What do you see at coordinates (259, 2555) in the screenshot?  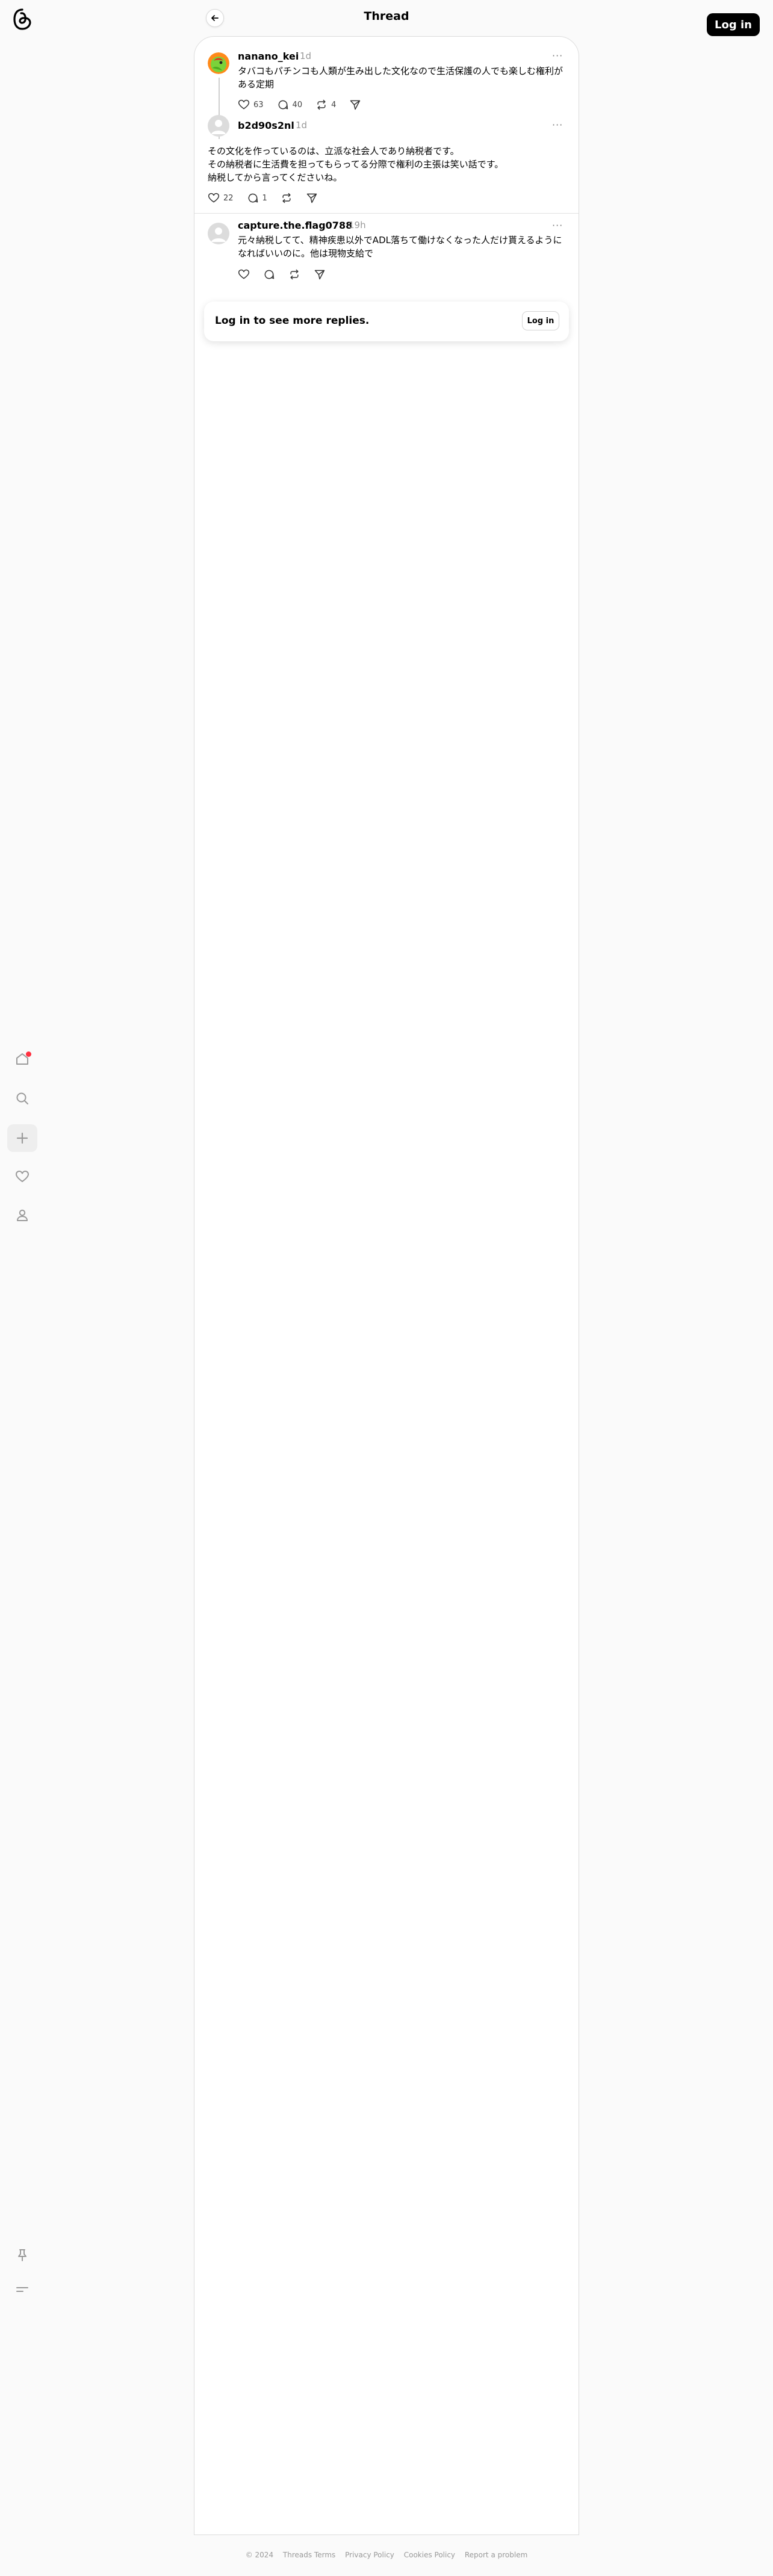 I see `footer-copyright: © 2024` at bounding box center [259, 2555].